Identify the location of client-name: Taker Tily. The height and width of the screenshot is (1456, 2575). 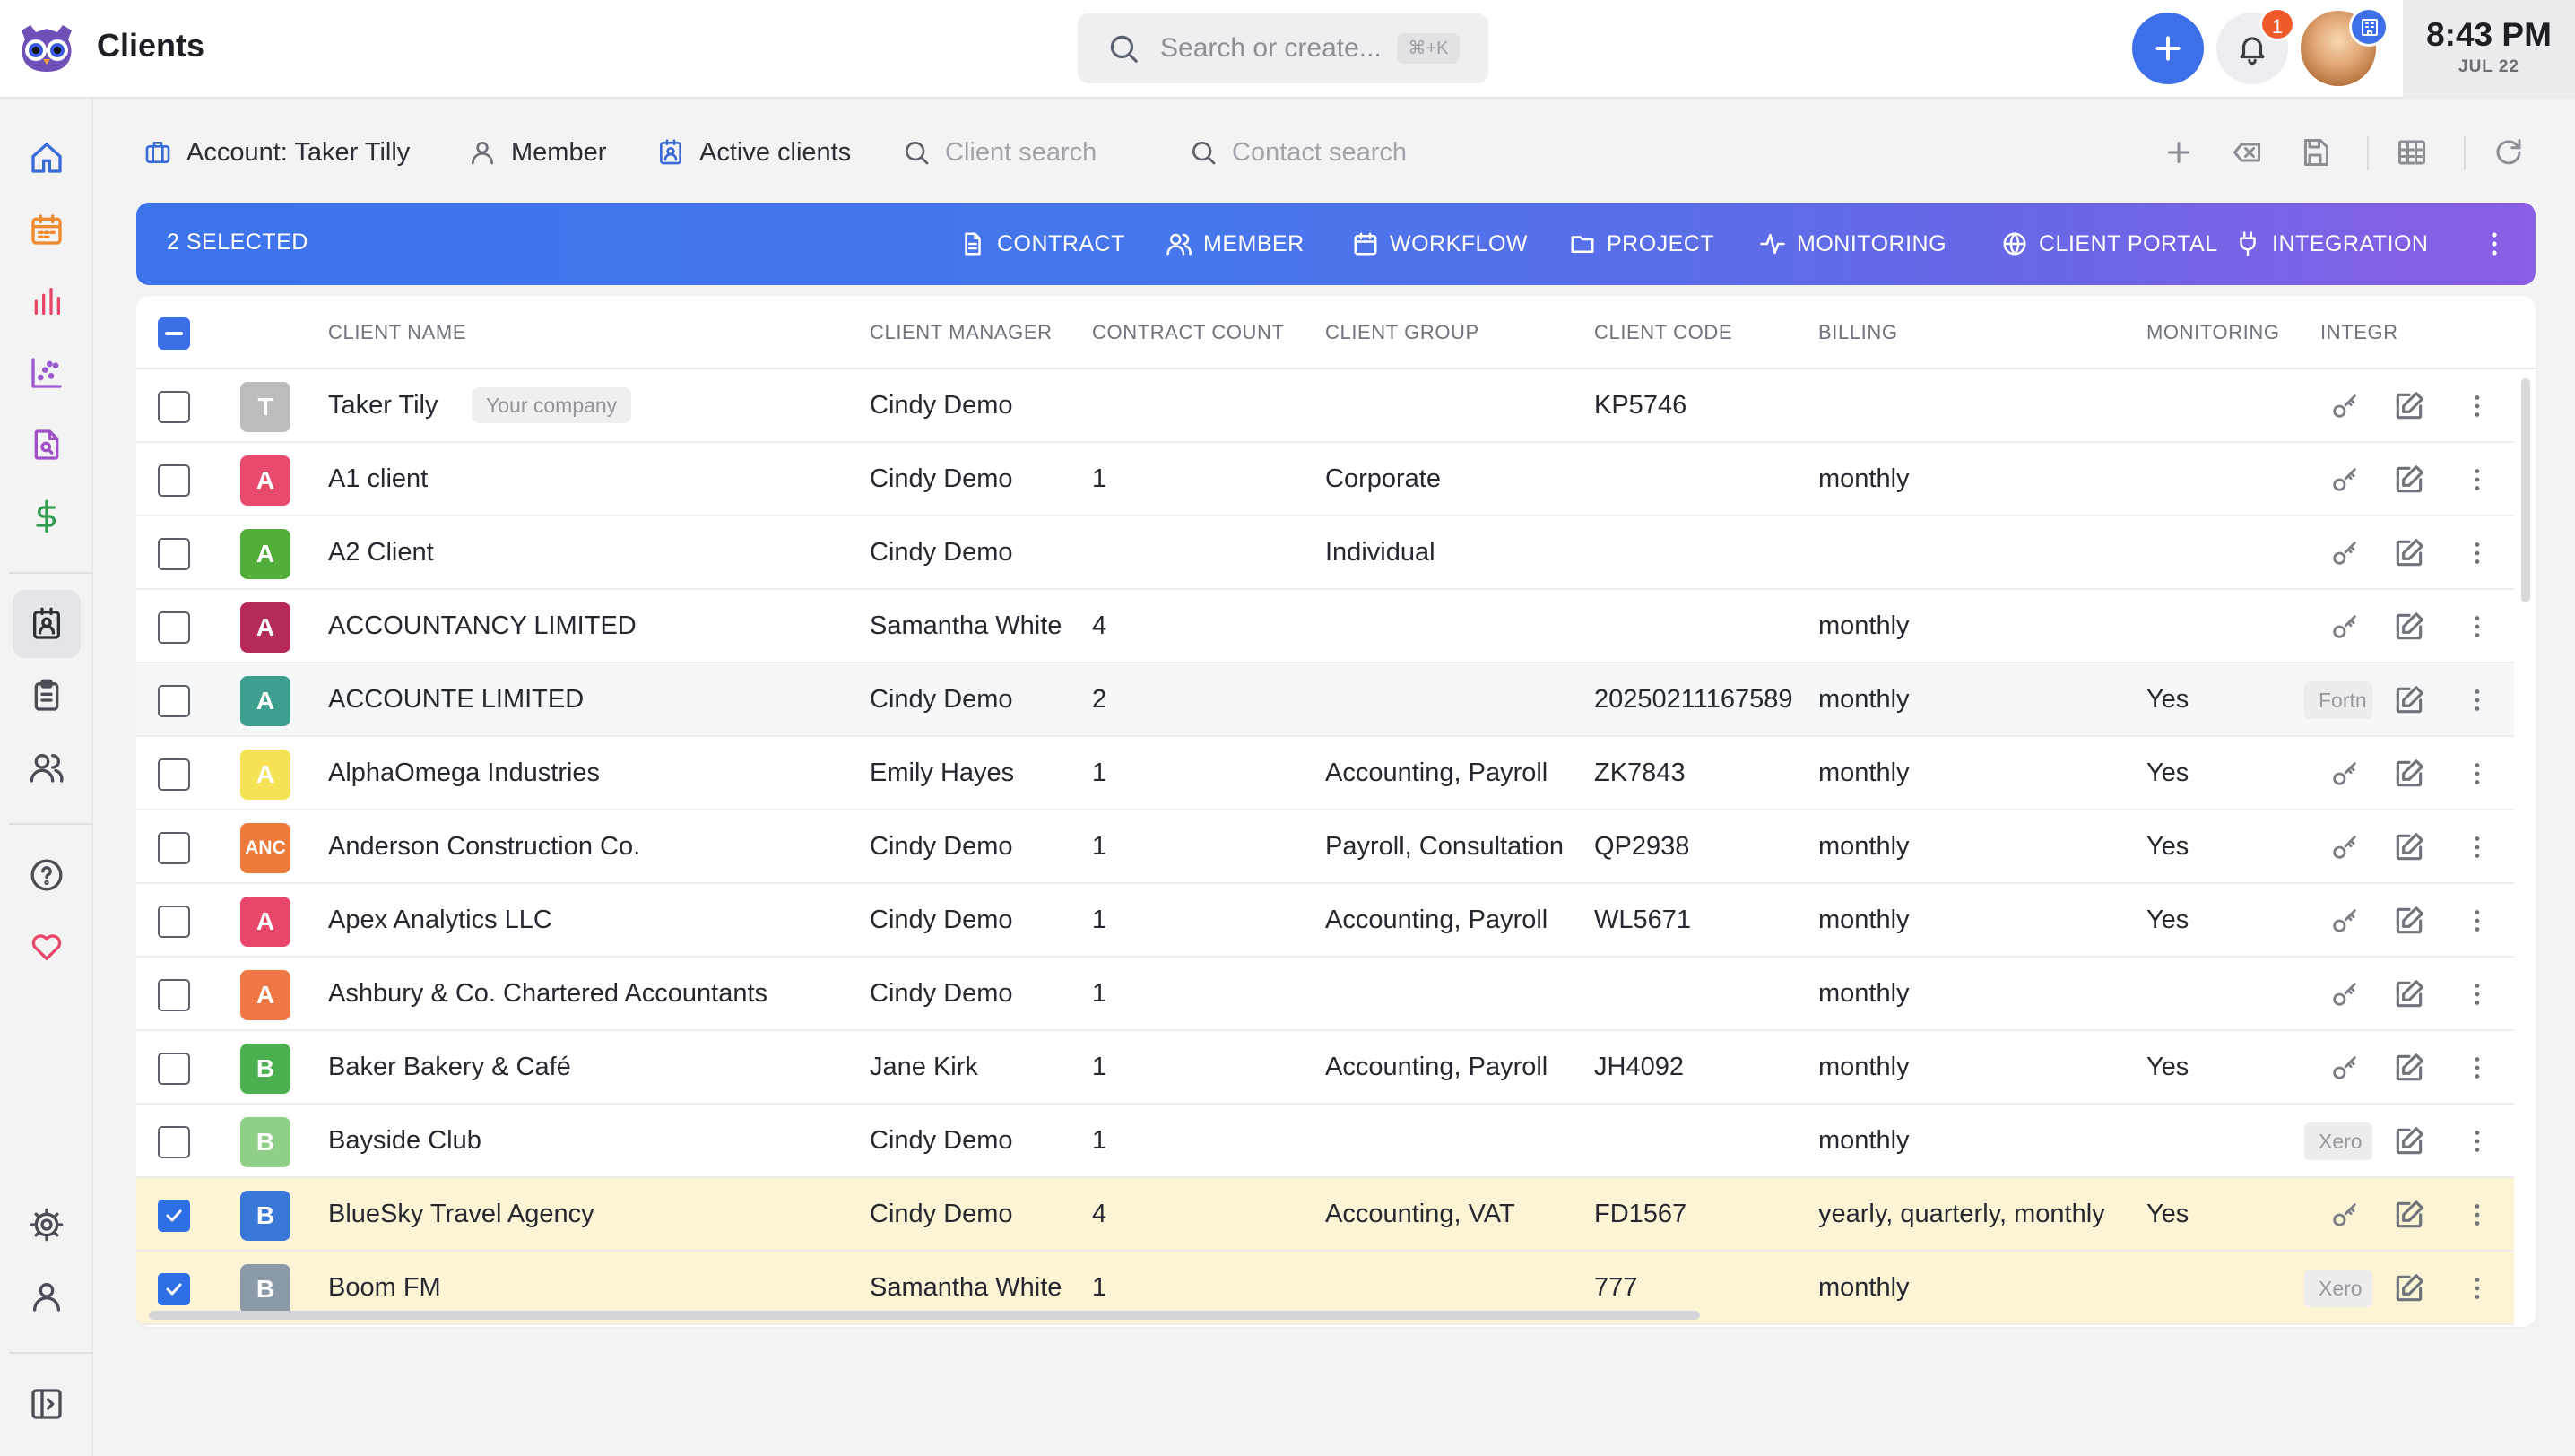
(383, 405).